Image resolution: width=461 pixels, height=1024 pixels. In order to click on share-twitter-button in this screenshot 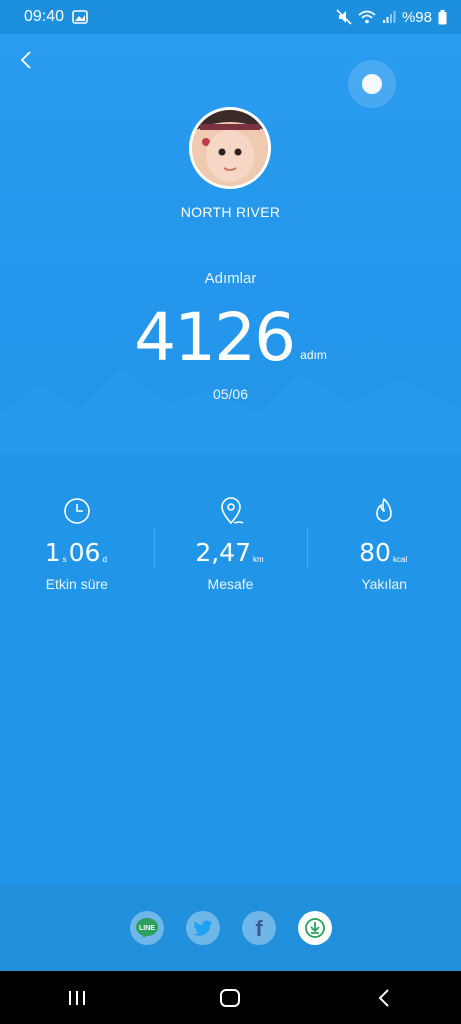, I will do `click(202, 928)`.